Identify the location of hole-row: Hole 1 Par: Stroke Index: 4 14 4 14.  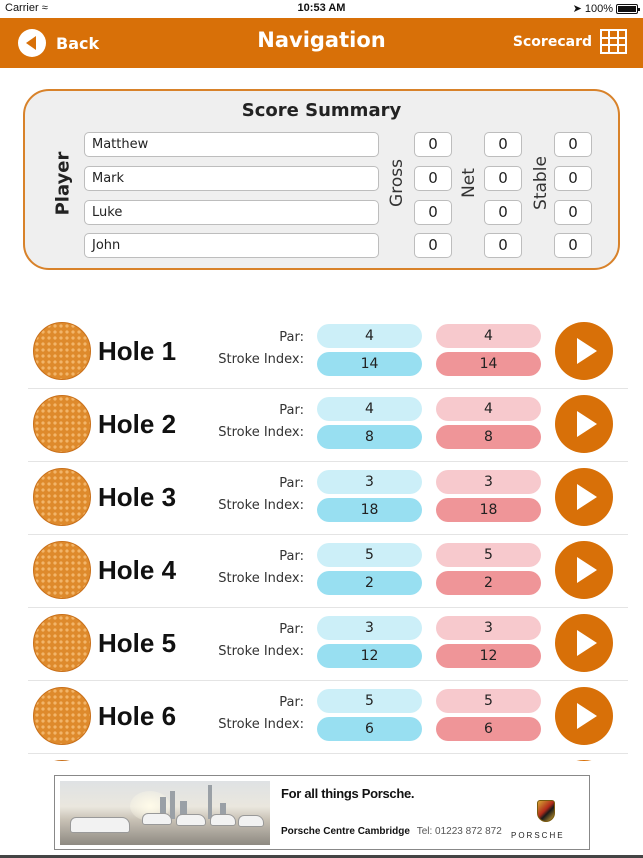
(328, 352).